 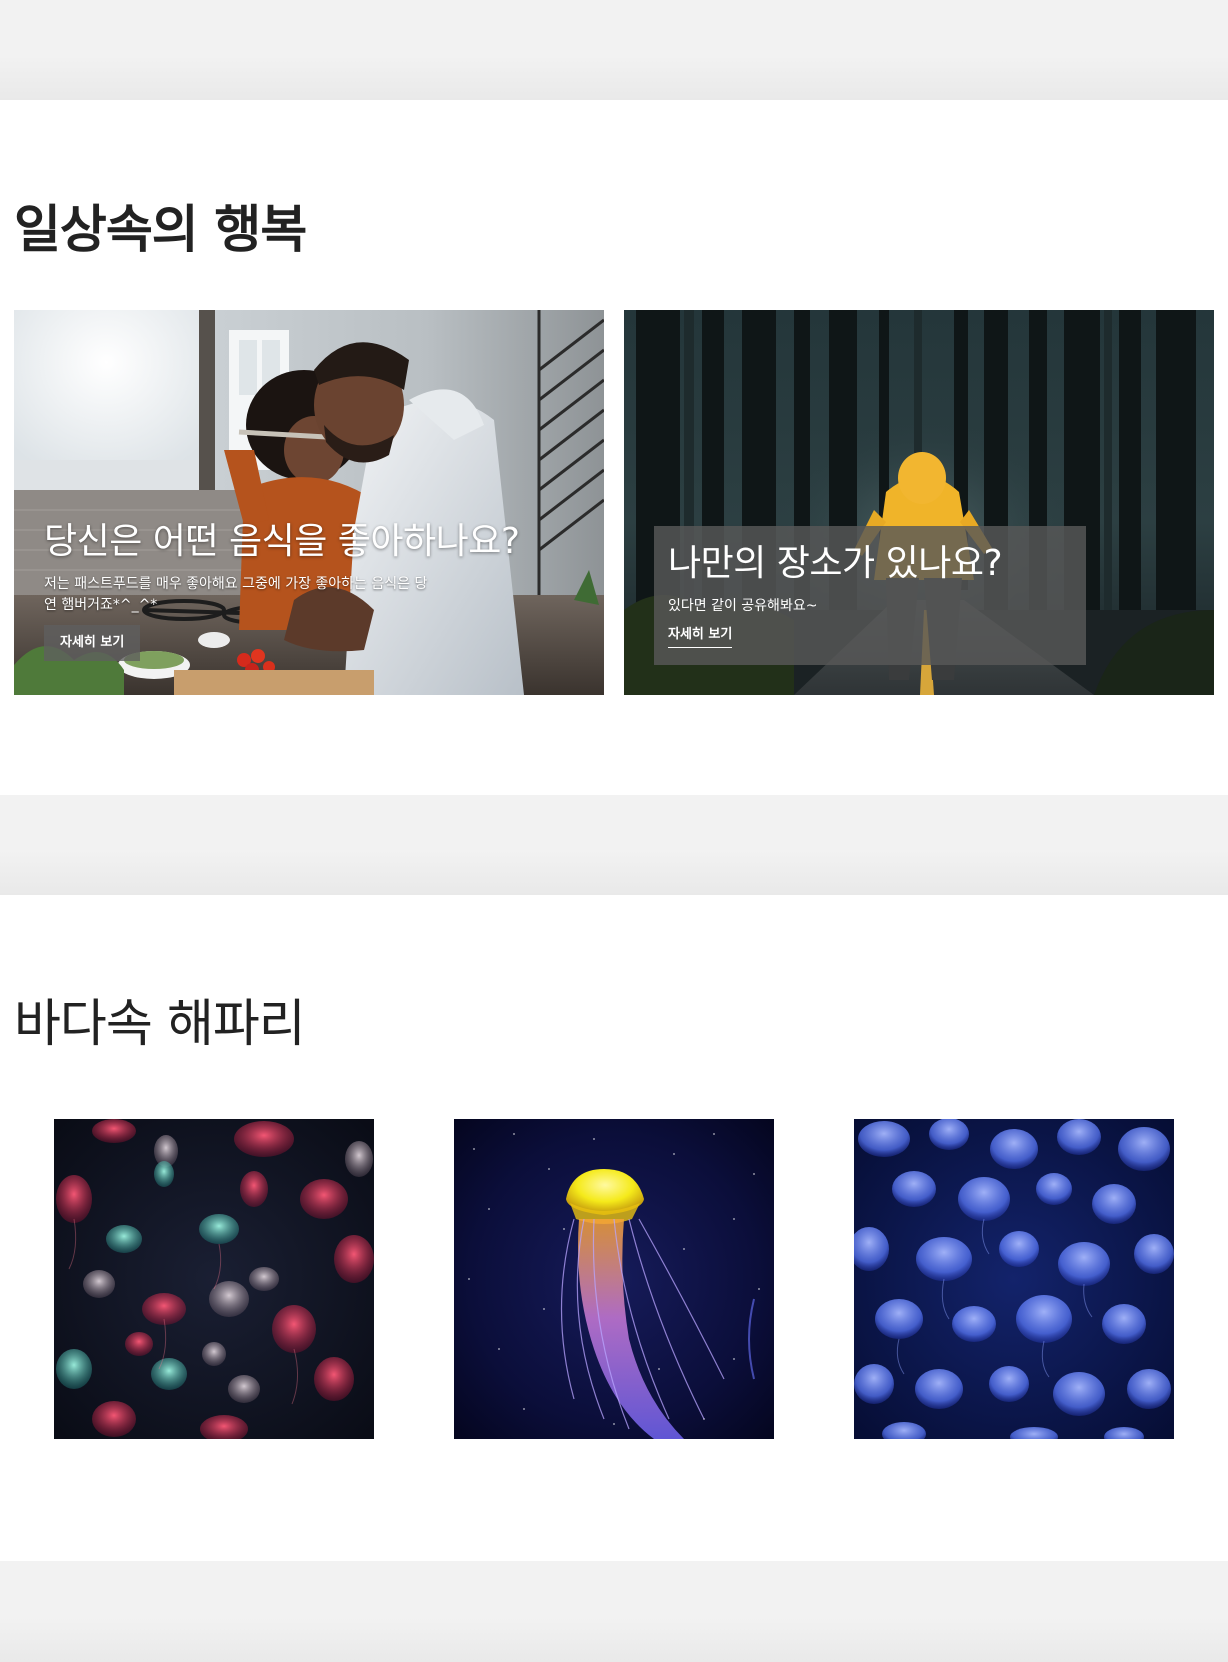 I want to click on page-gap-bottom, so click(x=614, y=1611).